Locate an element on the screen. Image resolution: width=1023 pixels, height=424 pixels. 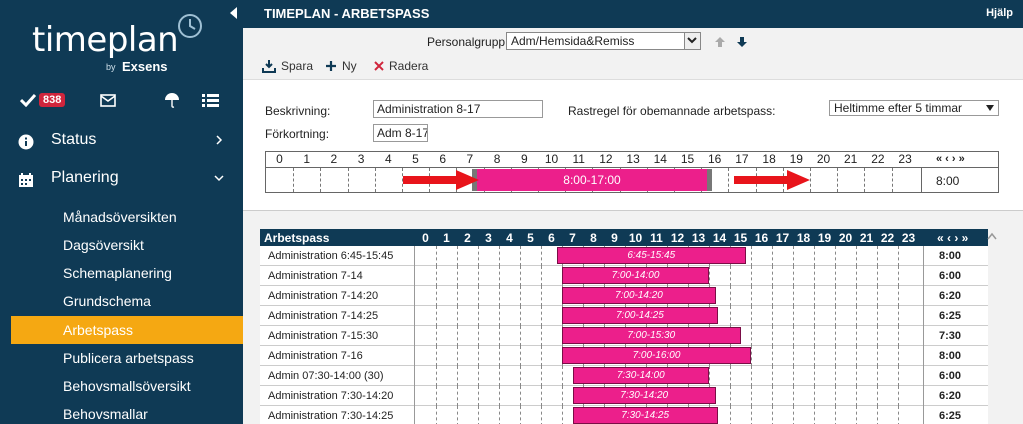
nav-group-status: Status is located at coordinates (121, 141).